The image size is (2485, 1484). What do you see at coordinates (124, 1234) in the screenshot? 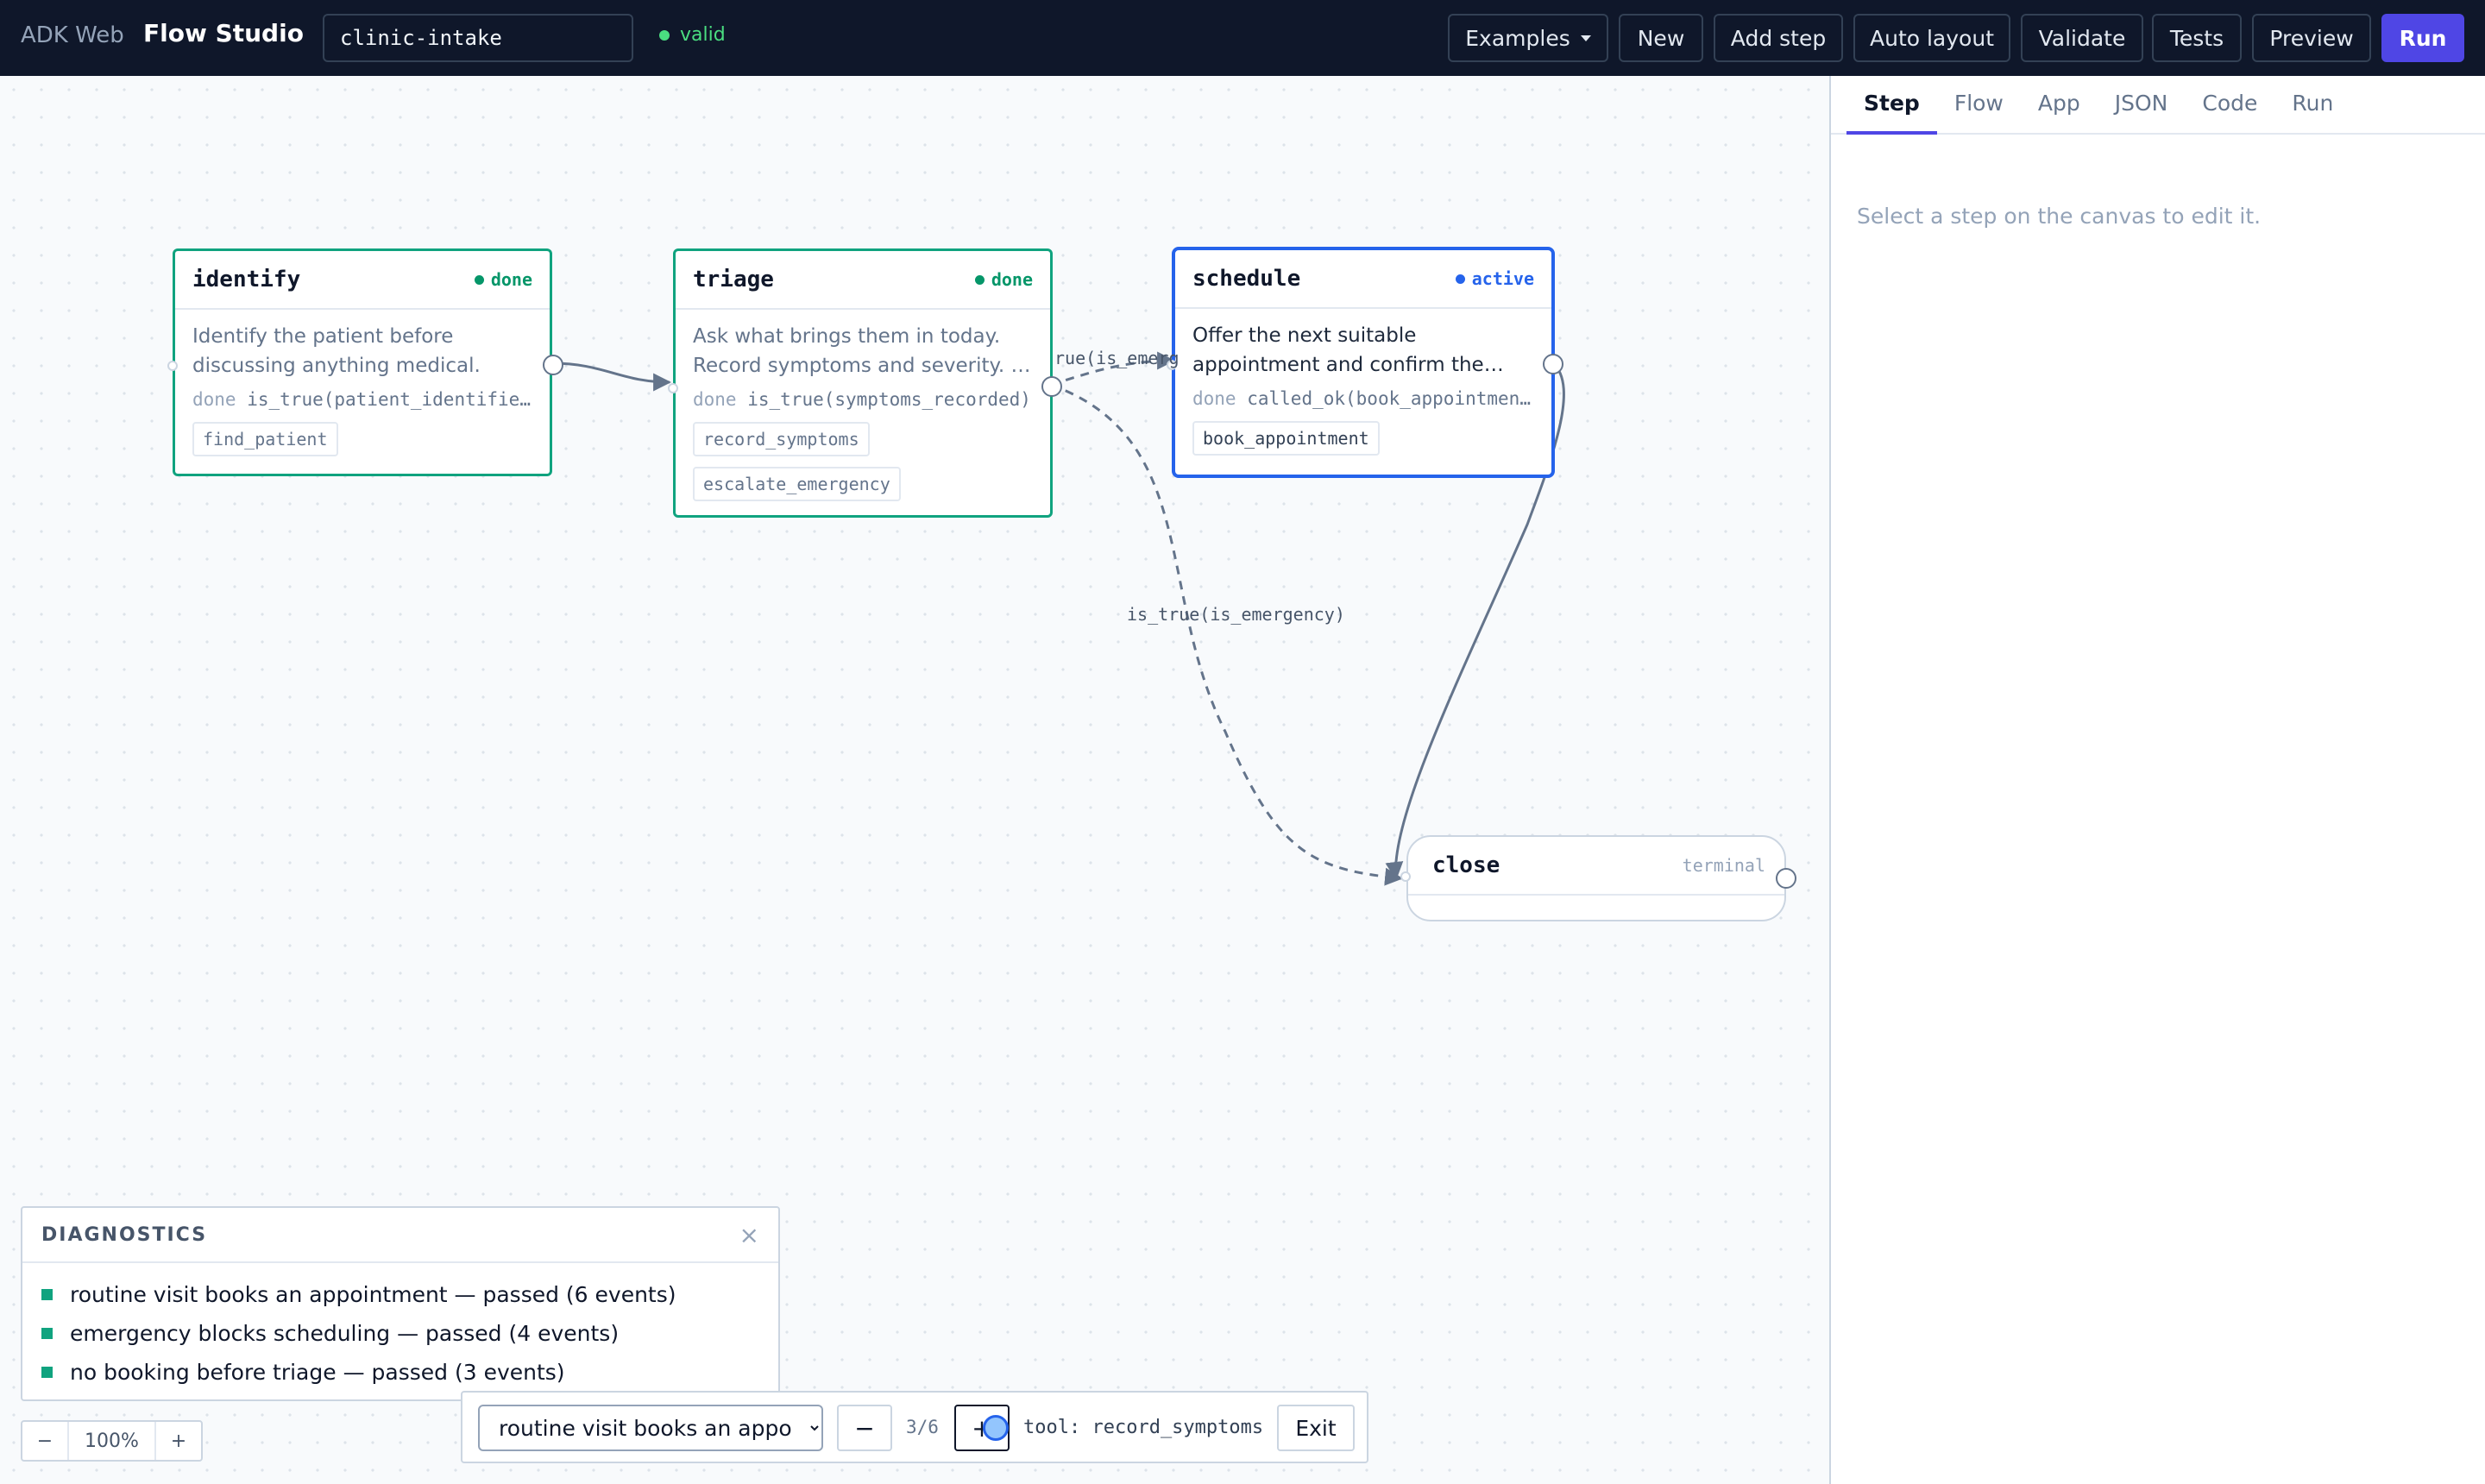
I see `diagnostics-title: DIAGNOSTICS` at bounding box center [124, 1234].